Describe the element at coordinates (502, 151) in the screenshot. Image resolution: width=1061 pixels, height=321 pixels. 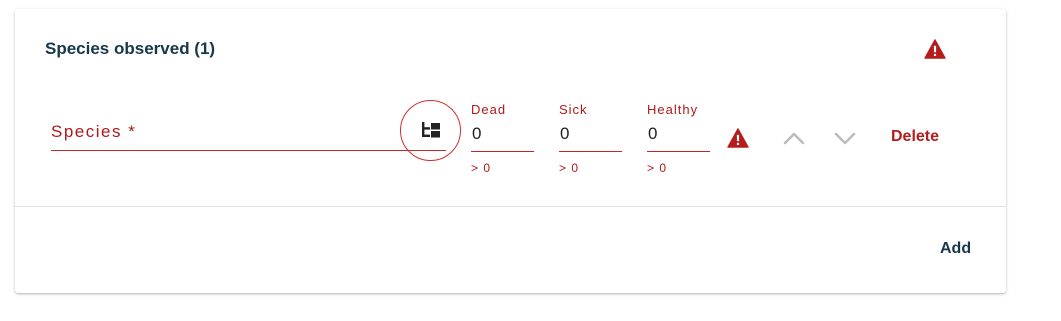
I see `dead-count-underline` at that location.